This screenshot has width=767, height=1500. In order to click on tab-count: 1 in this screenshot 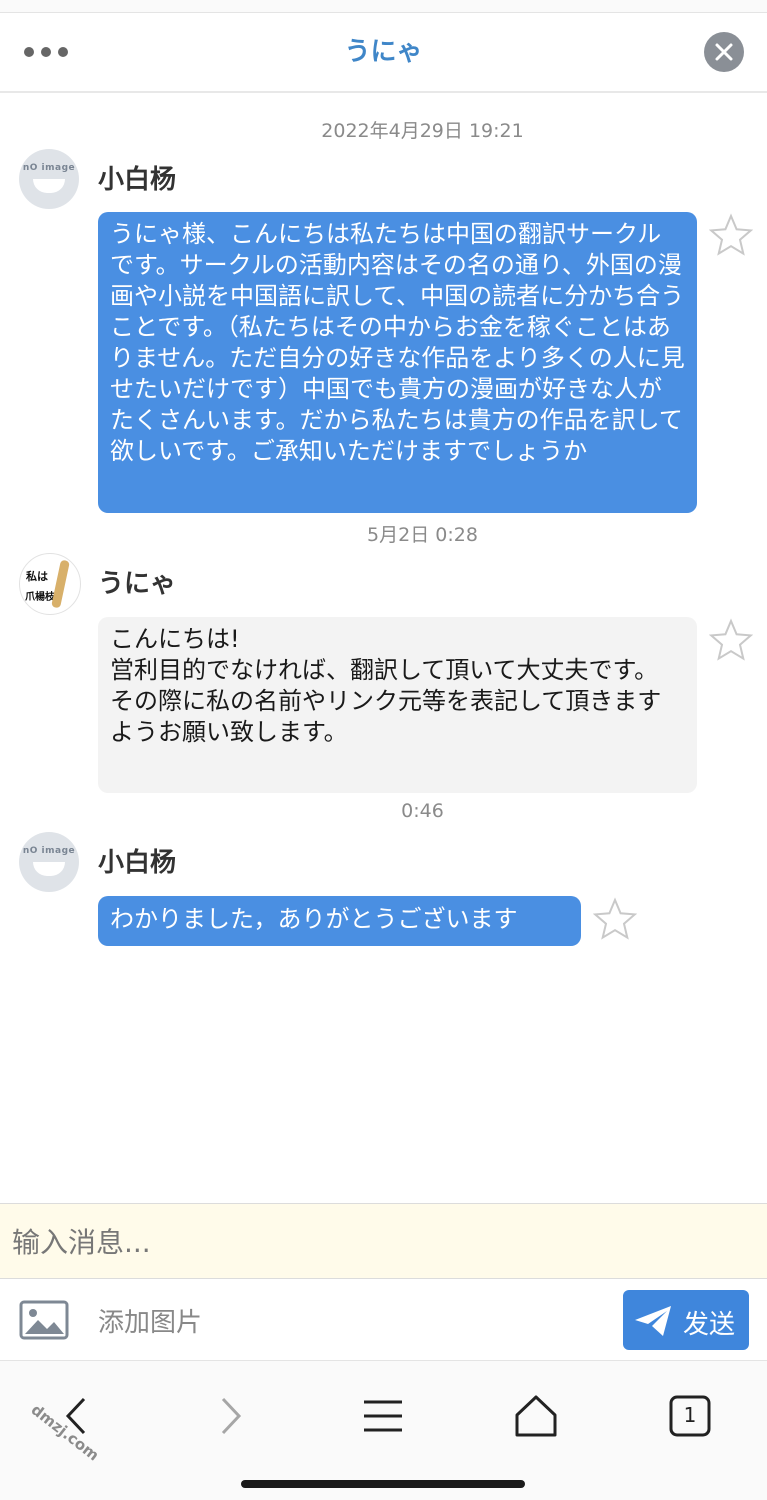, I will do `click(690, 1415)`.